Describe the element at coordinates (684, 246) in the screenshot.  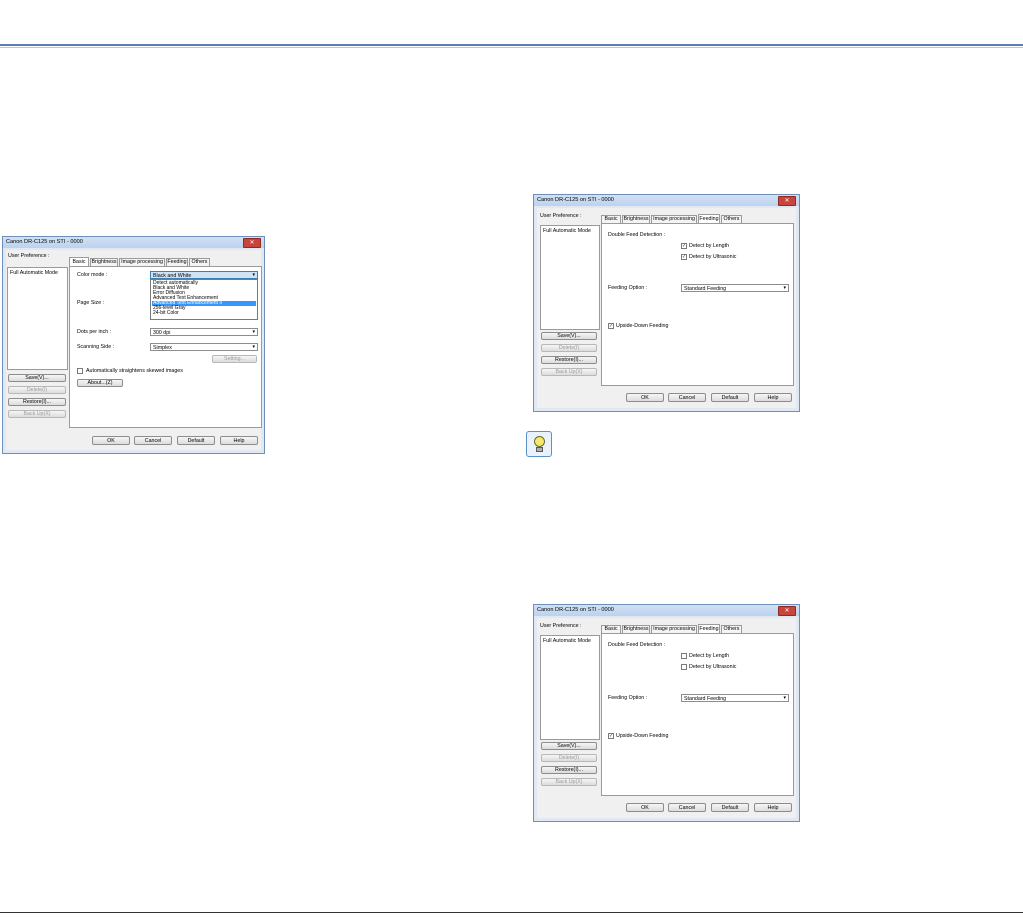
I see `detect-length-checkbox: ✓` at that location.